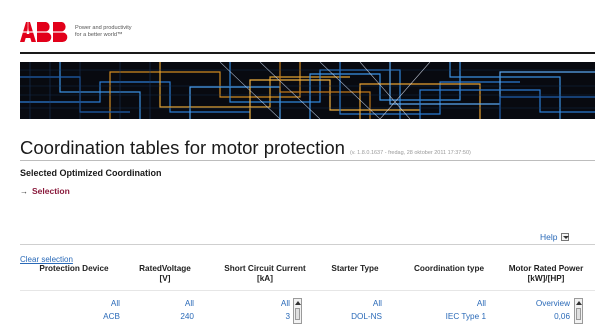 The width and height of the screenshot is (595, 324). What do you see at coordinates (548, 237) in the screenshot?
I see `help-label: Help` at bounding box center [548, 237].